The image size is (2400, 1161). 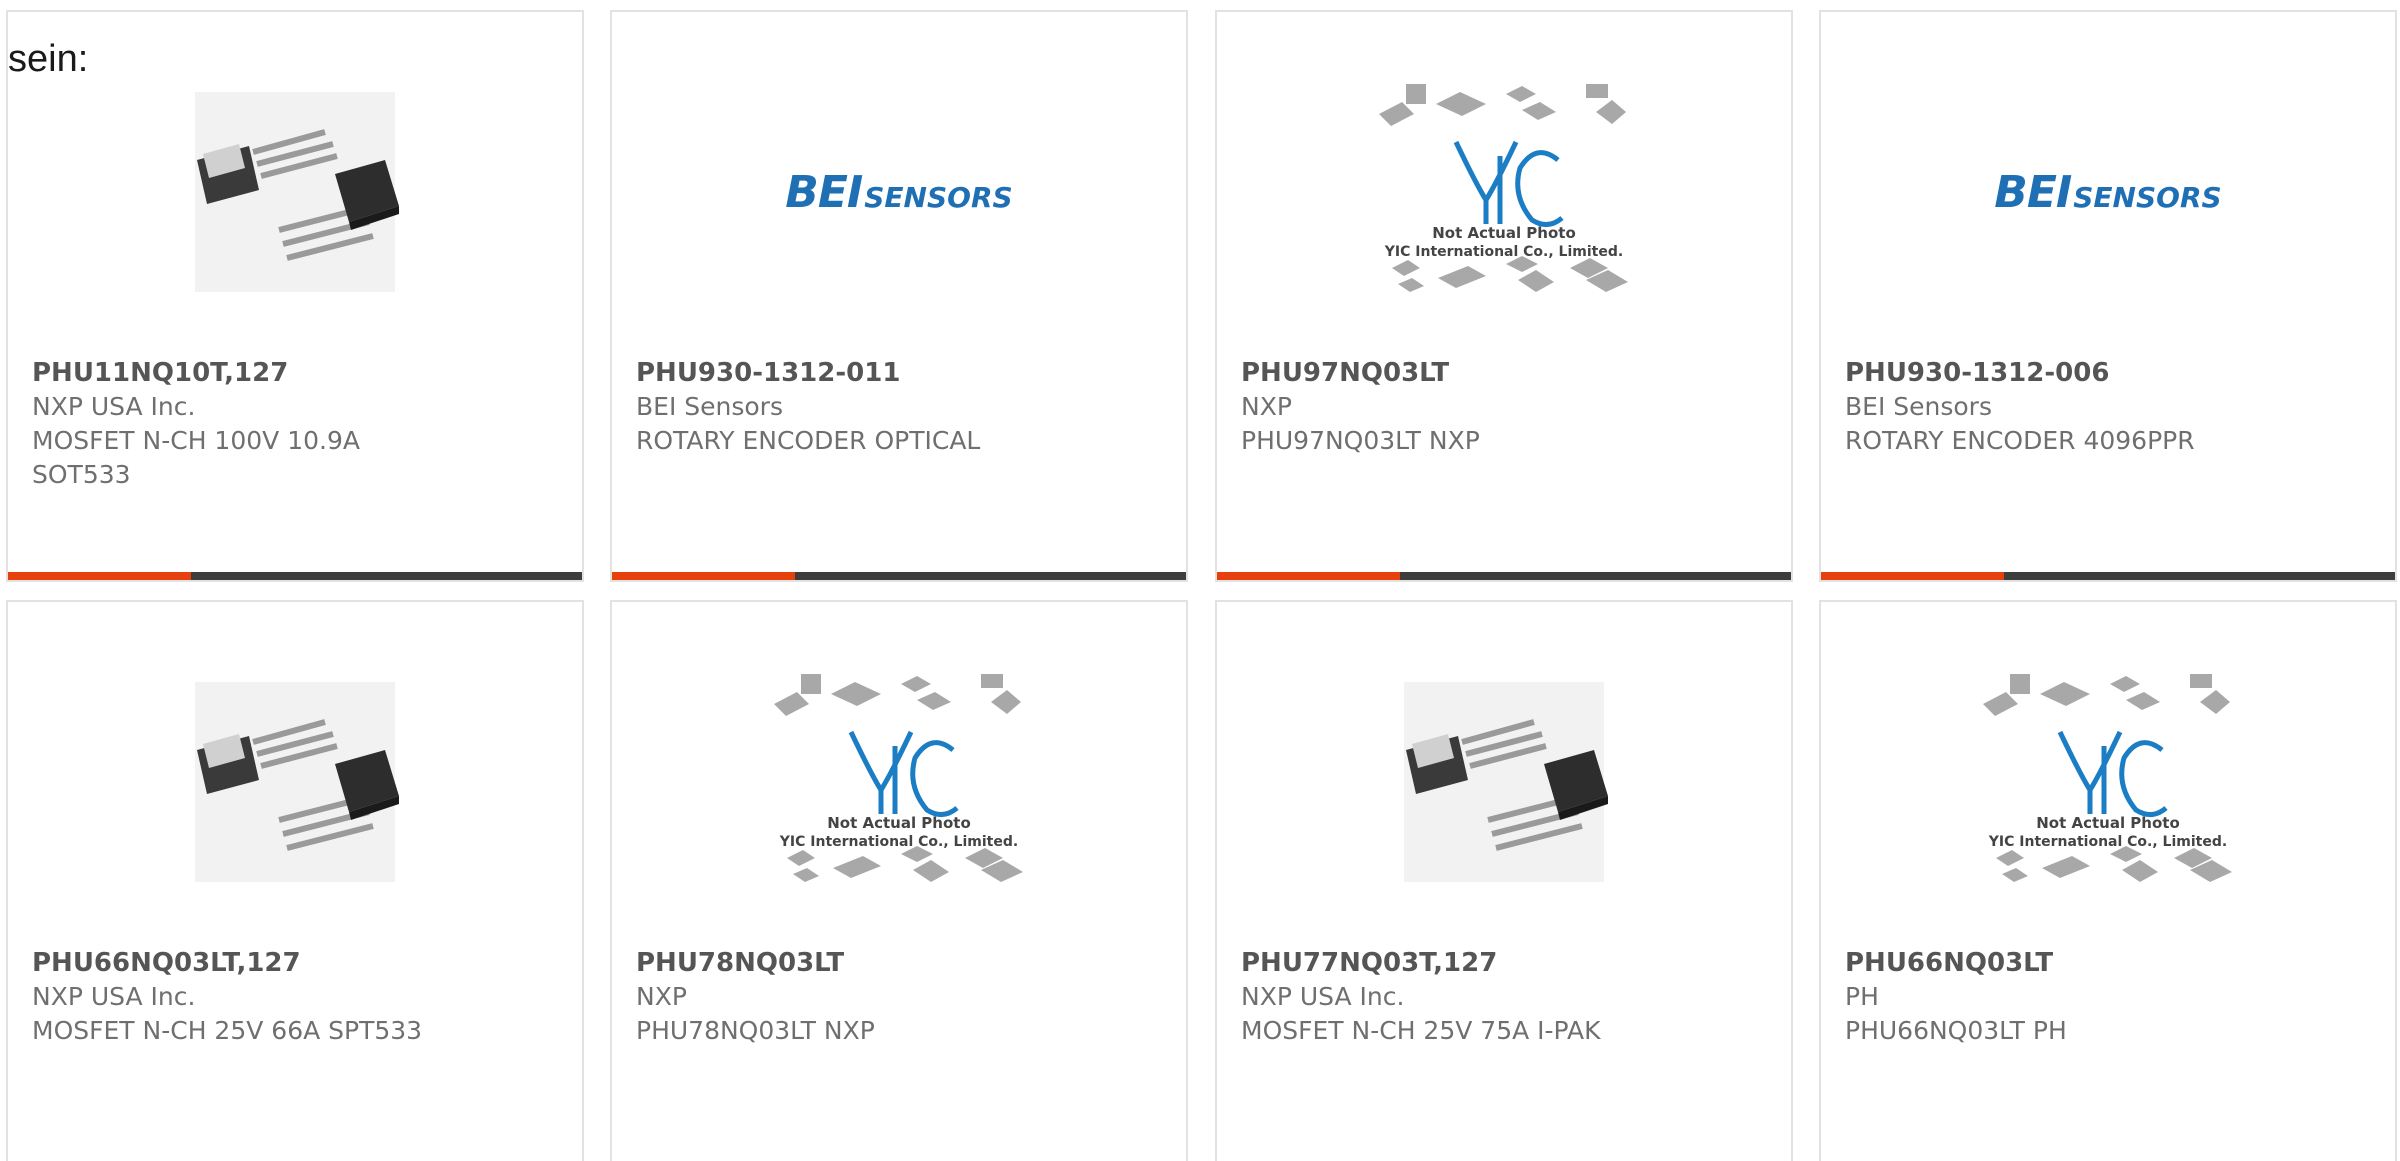 I want to click on description: ROTARY ENCODER 4096PPR, so click(x=2020, y=440).